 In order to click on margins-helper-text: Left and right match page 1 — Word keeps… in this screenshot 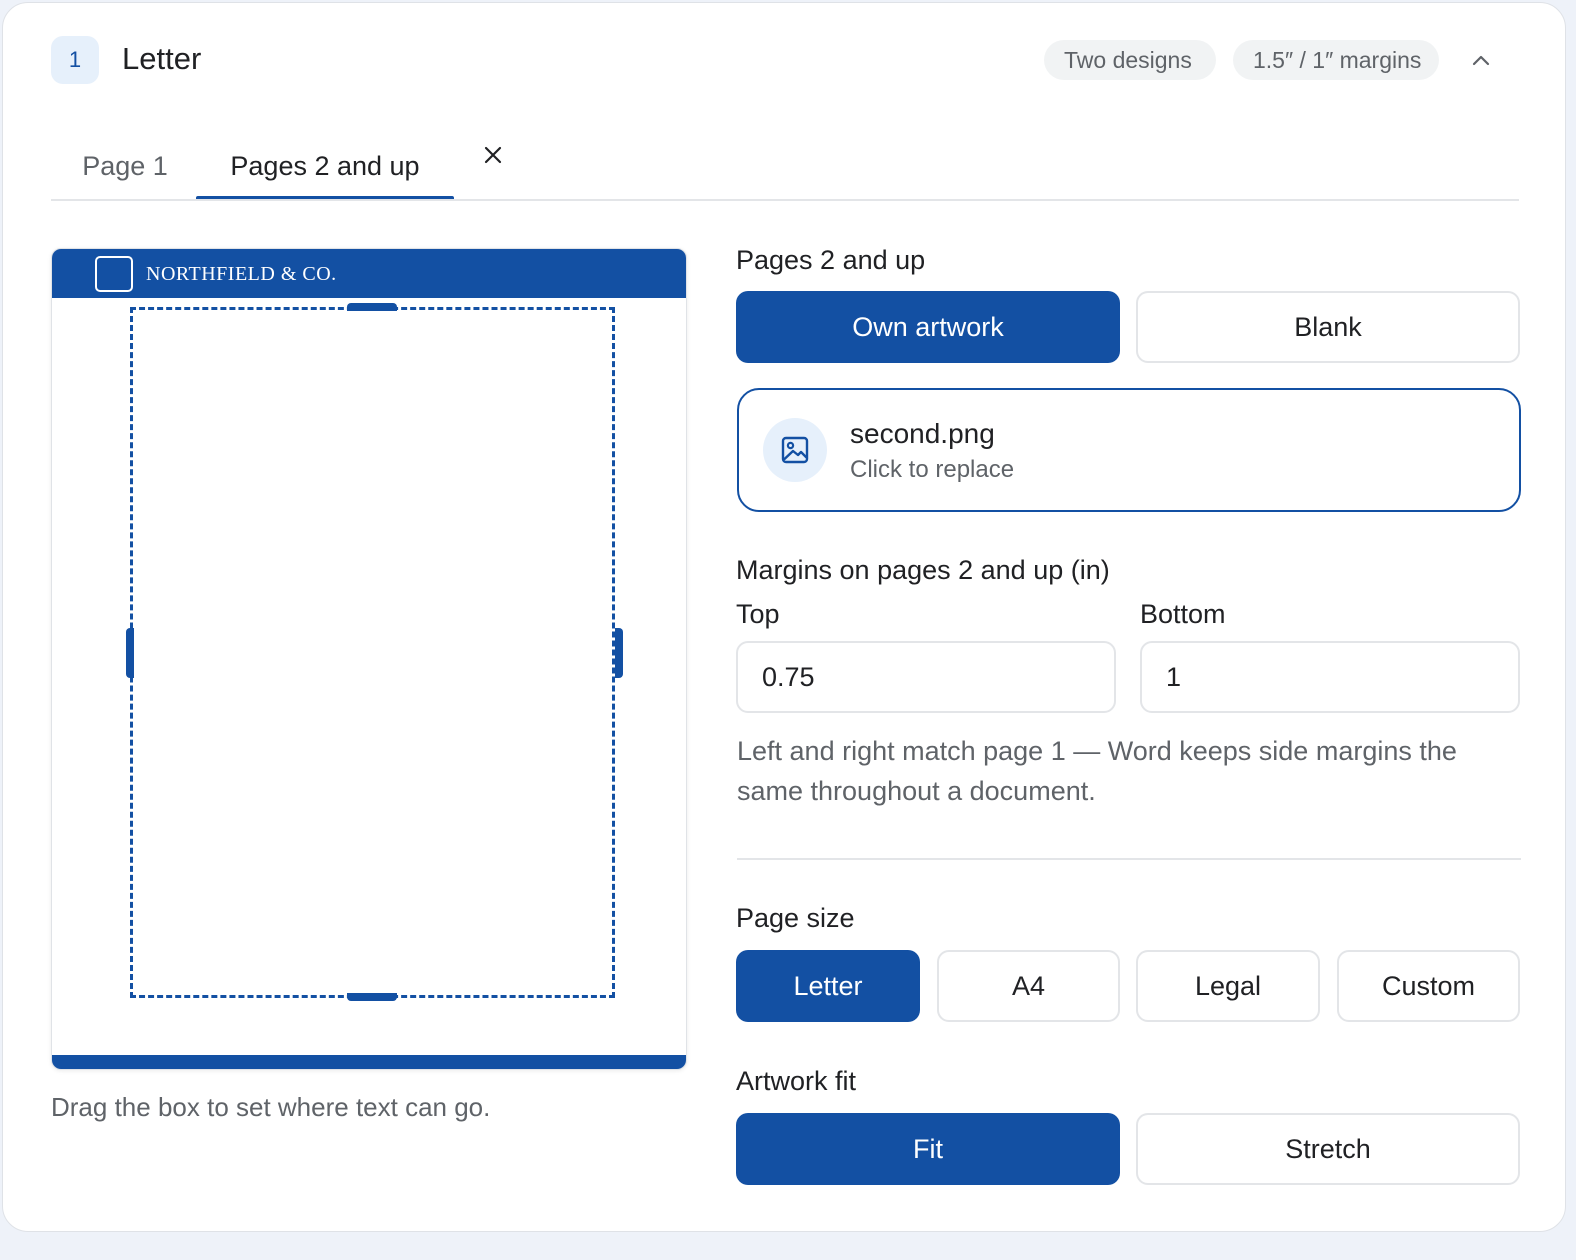, I will do `click(1097, 771)`.